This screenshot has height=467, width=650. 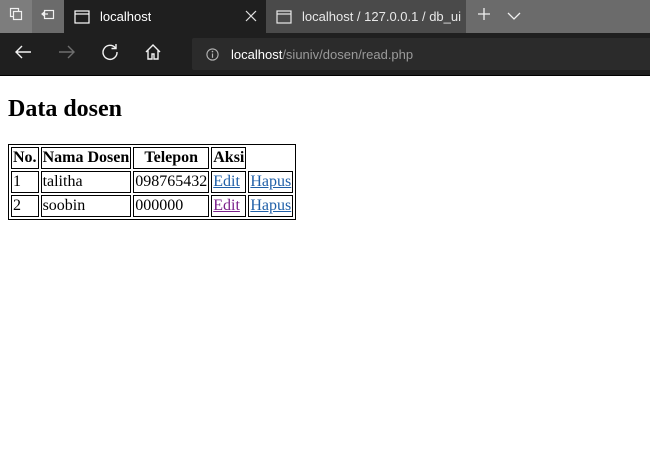 I want to click on back-button, so click(x=23, y=54).